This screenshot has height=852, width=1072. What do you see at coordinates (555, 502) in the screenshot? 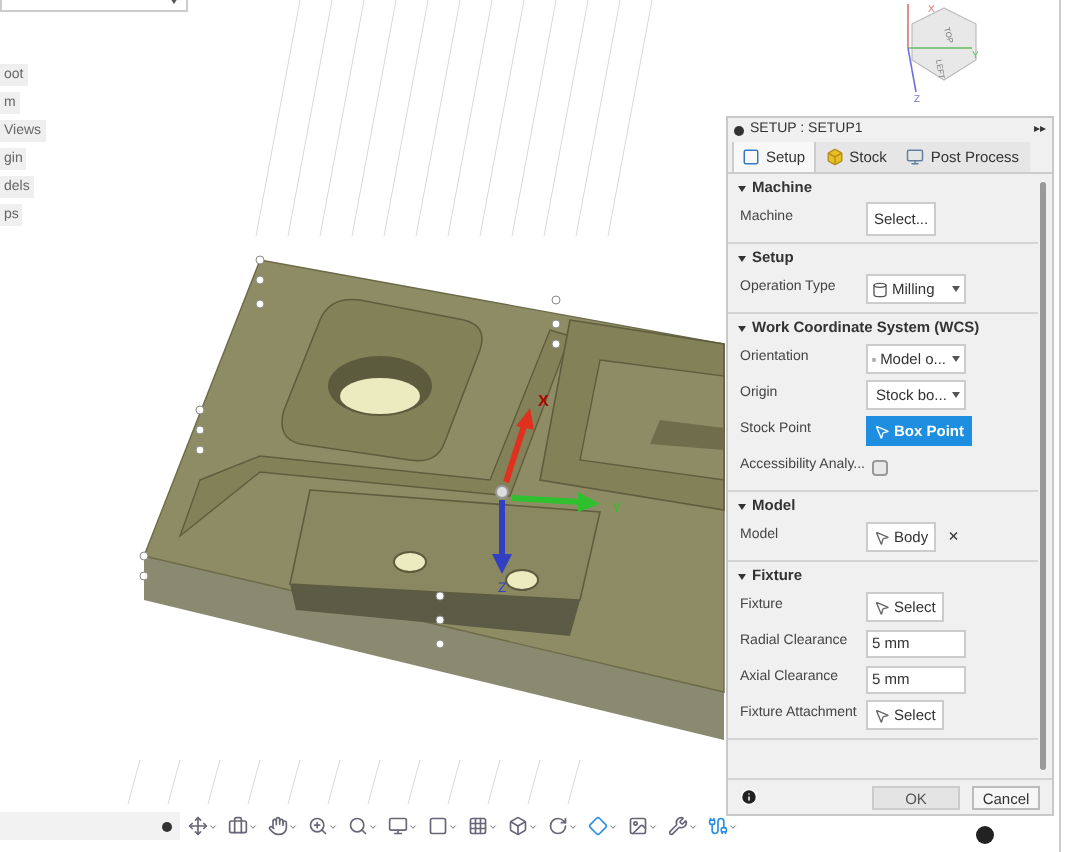
I see `y-axis-arrow` at bounding box center [555, 502].